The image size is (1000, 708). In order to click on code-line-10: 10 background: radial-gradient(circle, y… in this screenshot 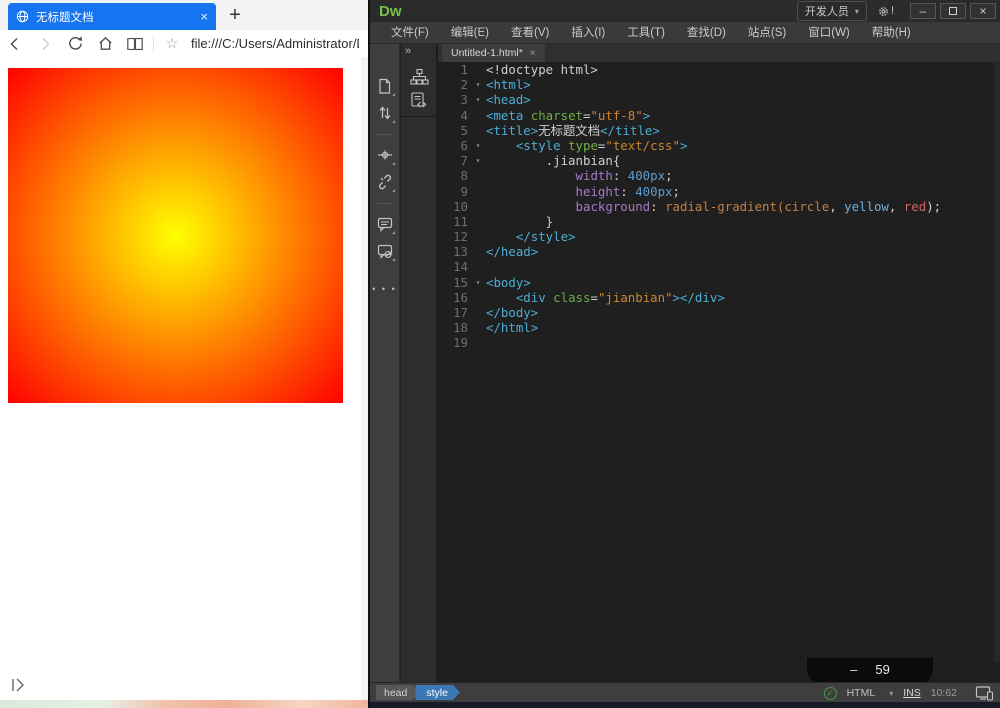, I will do `click(719, 206)`.